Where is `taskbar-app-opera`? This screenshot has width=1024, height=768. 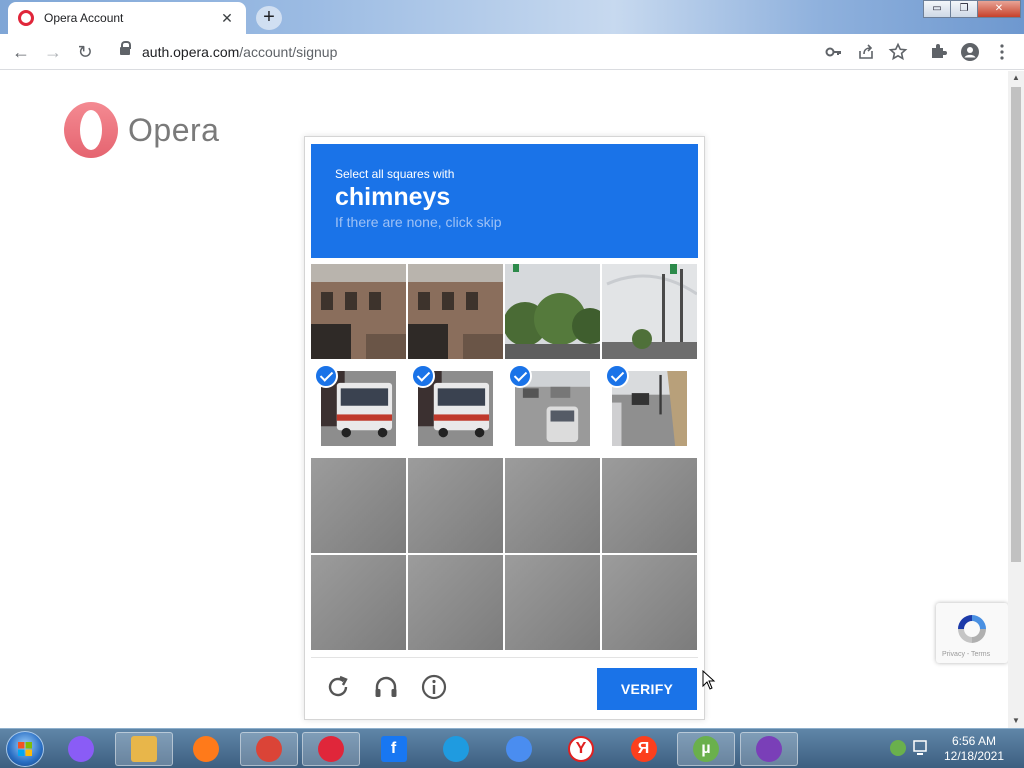 taskbar-app-opera is located at coordinates (331, 749).